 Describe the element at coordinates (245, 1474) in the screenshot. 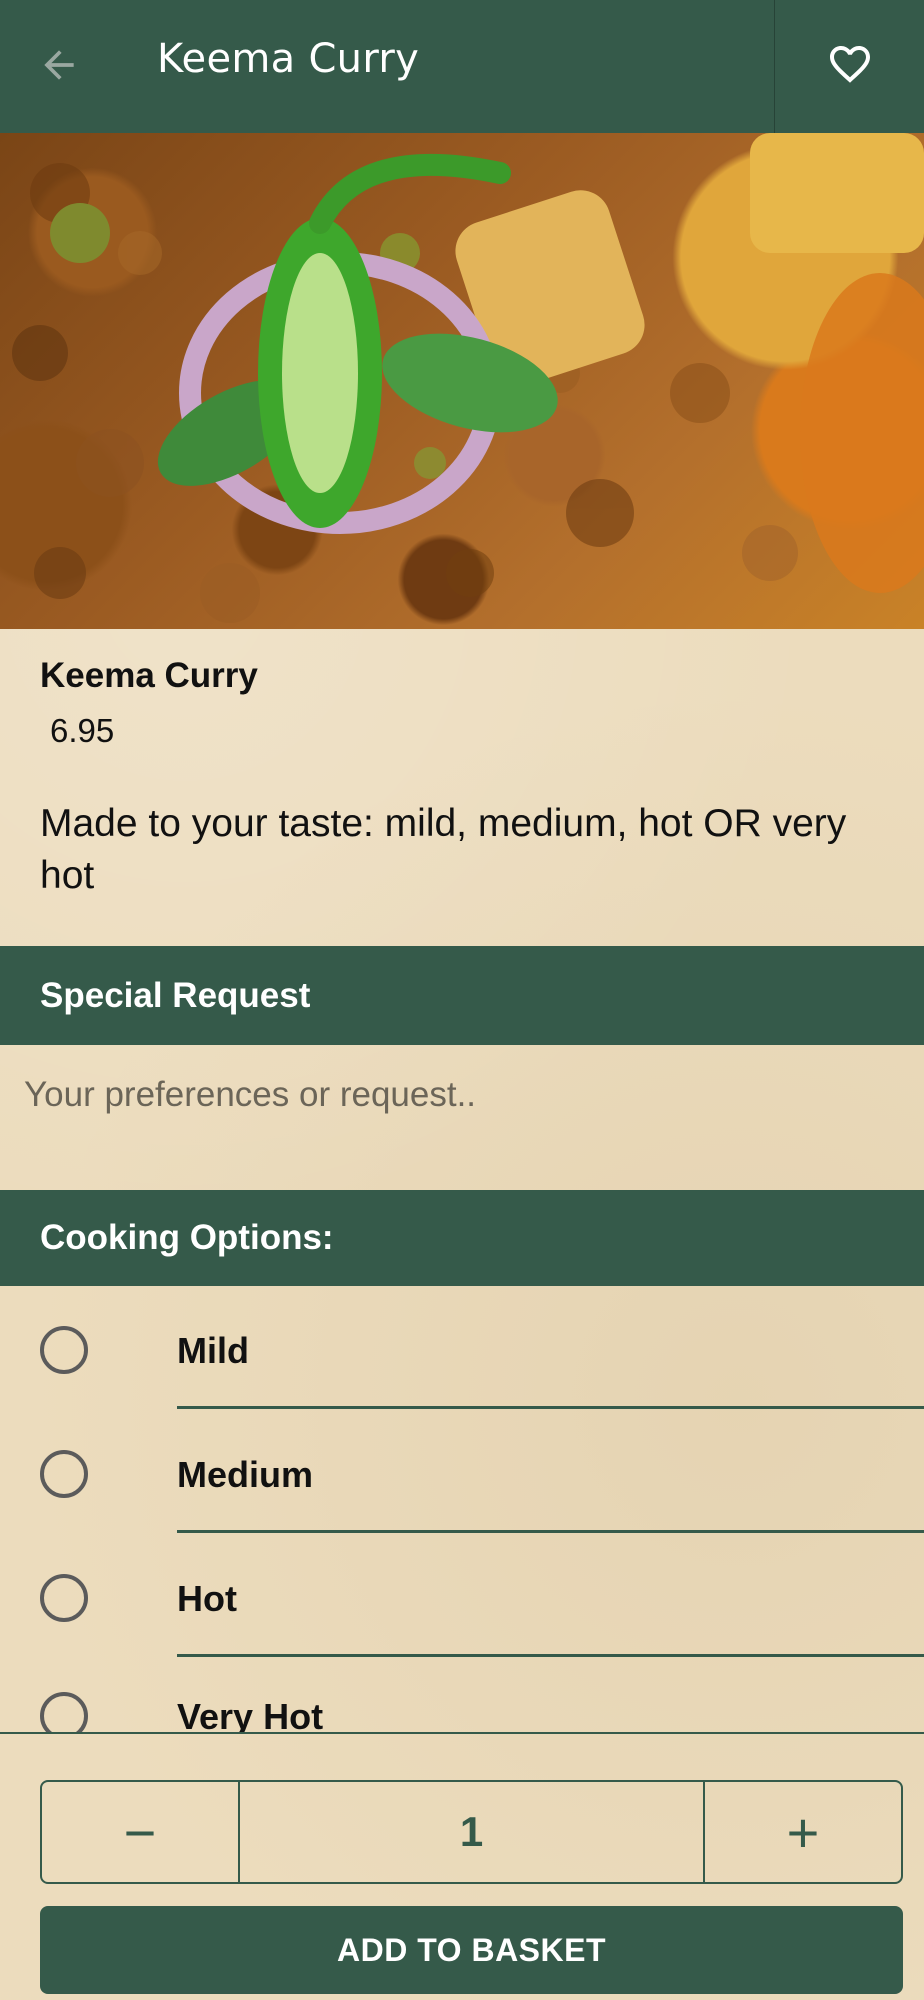

I see `option-label: Medium` at that location.